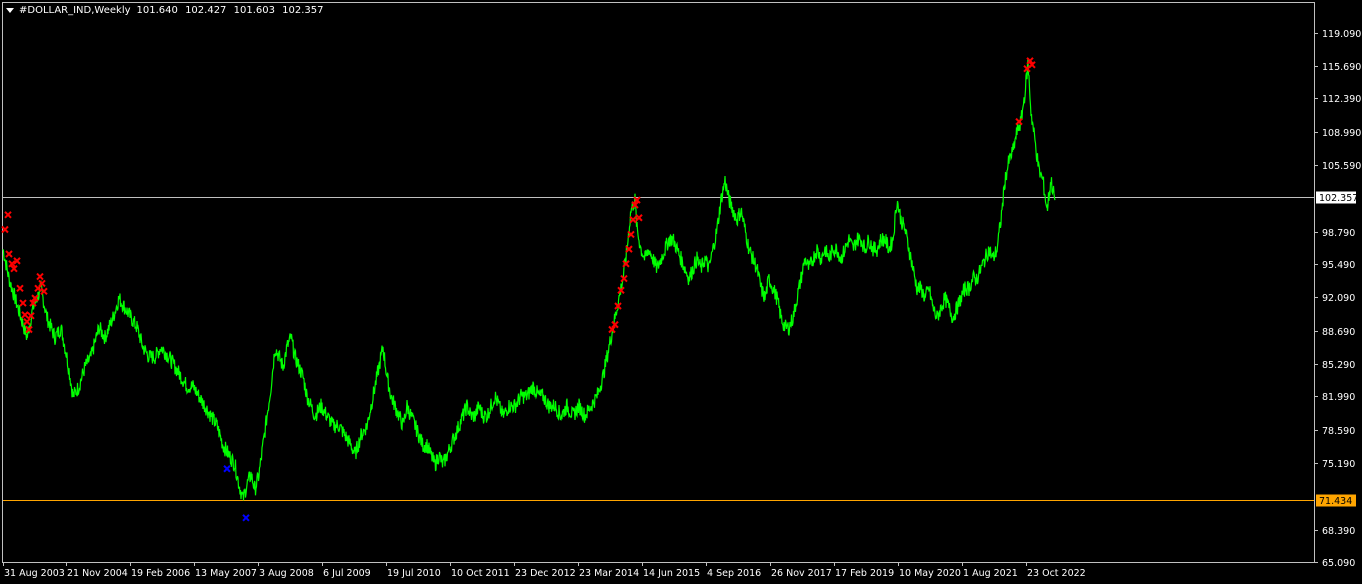  I want to click on x-tick-label: 23 Oct 2022, so click(1056, 573).